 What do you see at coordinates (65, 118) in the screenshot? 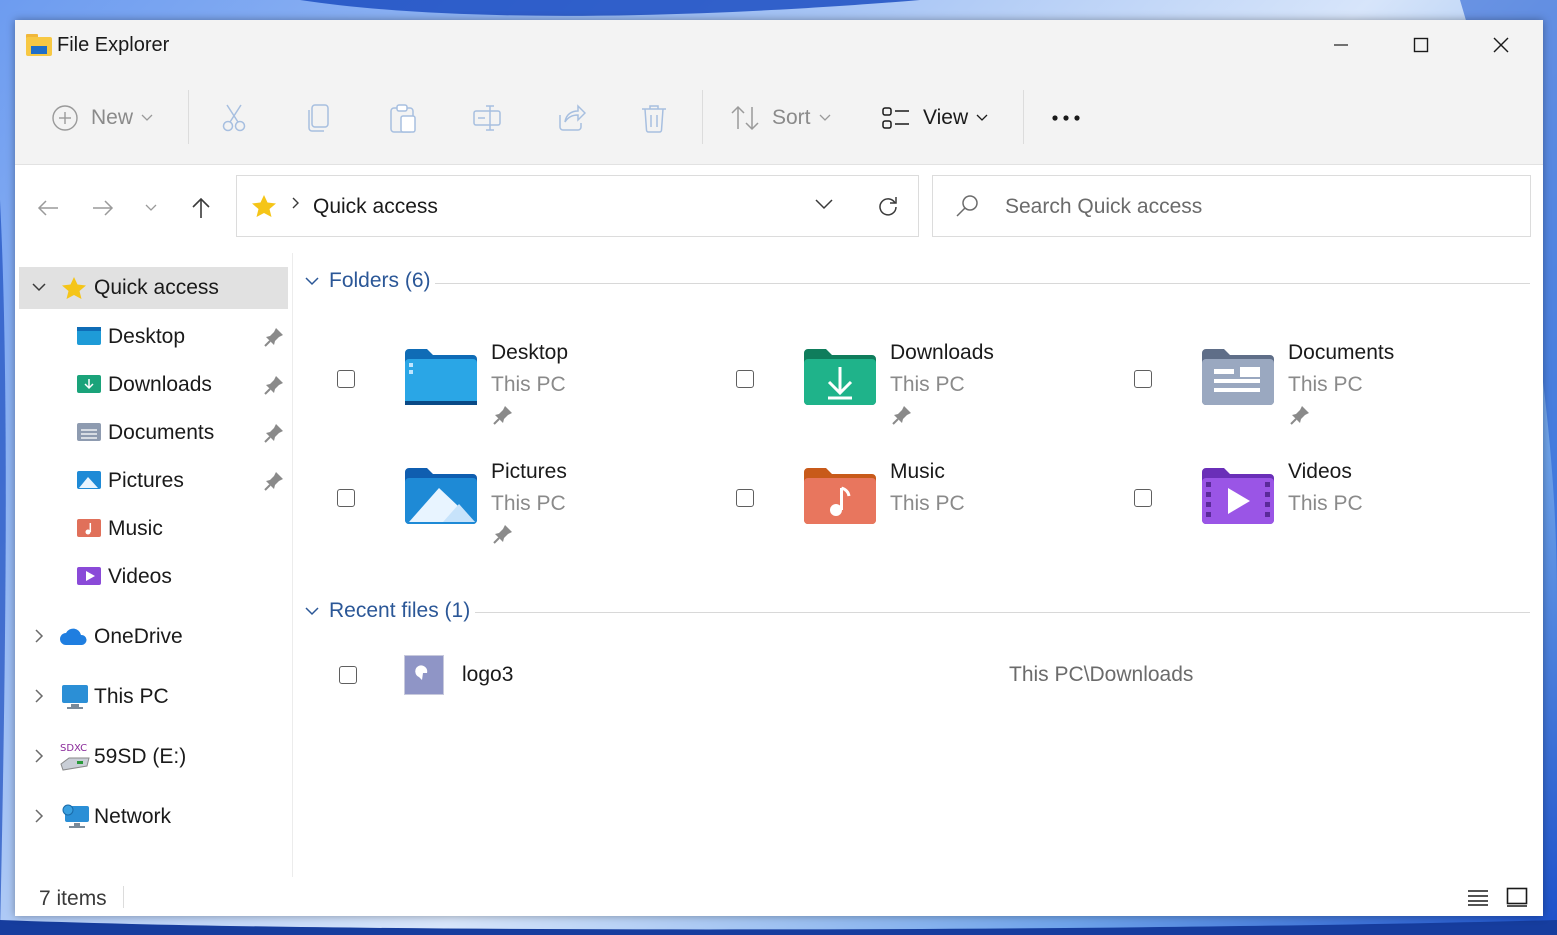
I see `plus-circle-icon` at bounding box center [65, 118].